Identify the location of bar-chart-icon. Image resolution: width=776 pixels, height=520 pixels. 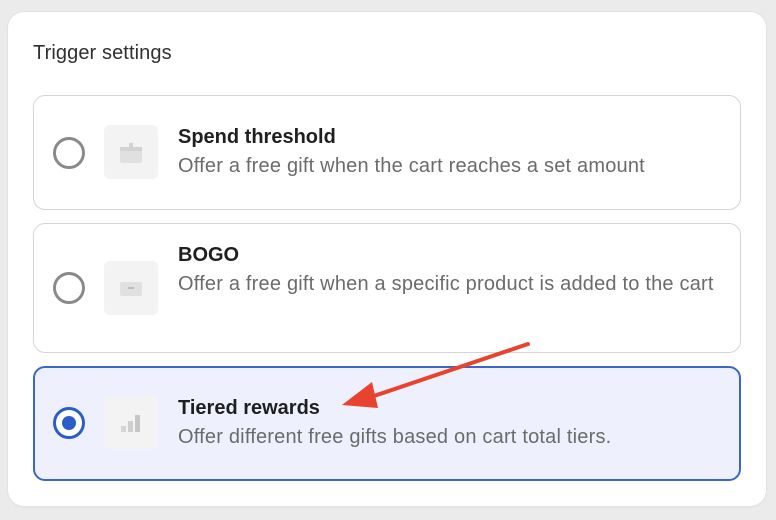
(131, 422).